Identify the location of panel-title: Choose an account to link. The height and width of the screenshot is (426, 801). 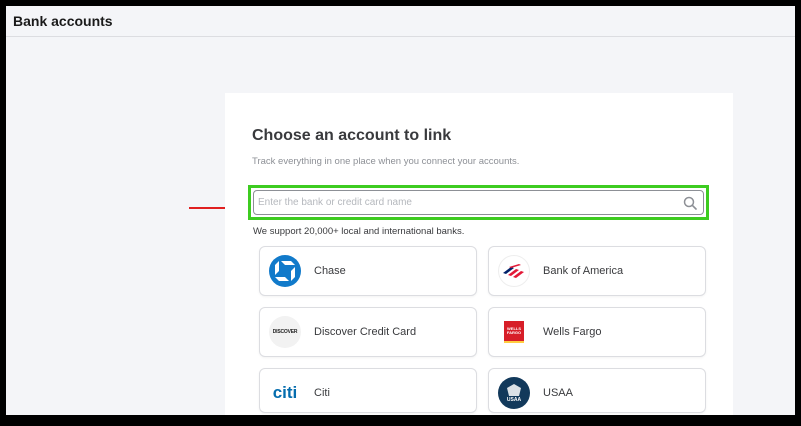
(352, 135).